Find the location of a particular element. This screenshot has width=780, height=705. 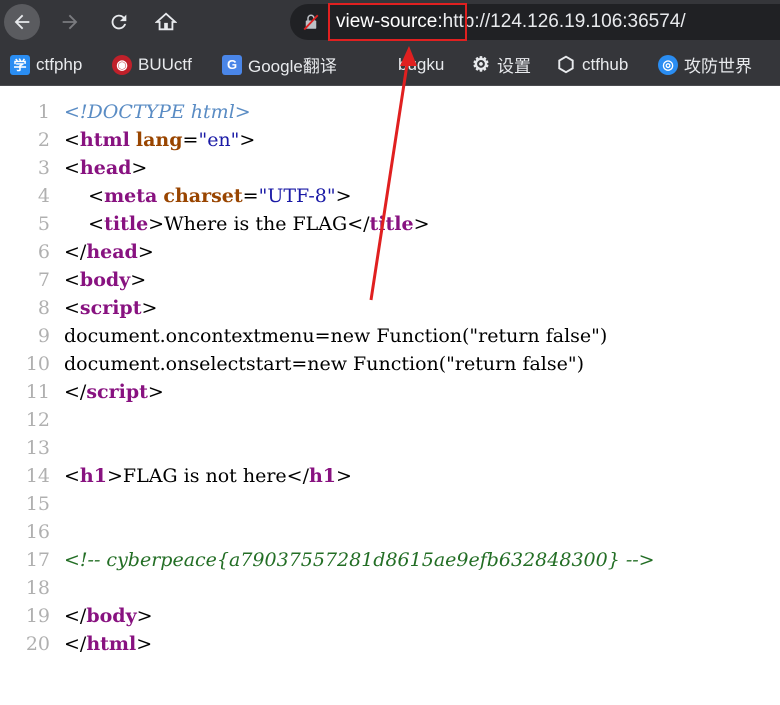

bookmark-gongfang: ◎ 攻防世界 is located at coordinates (705, 64).